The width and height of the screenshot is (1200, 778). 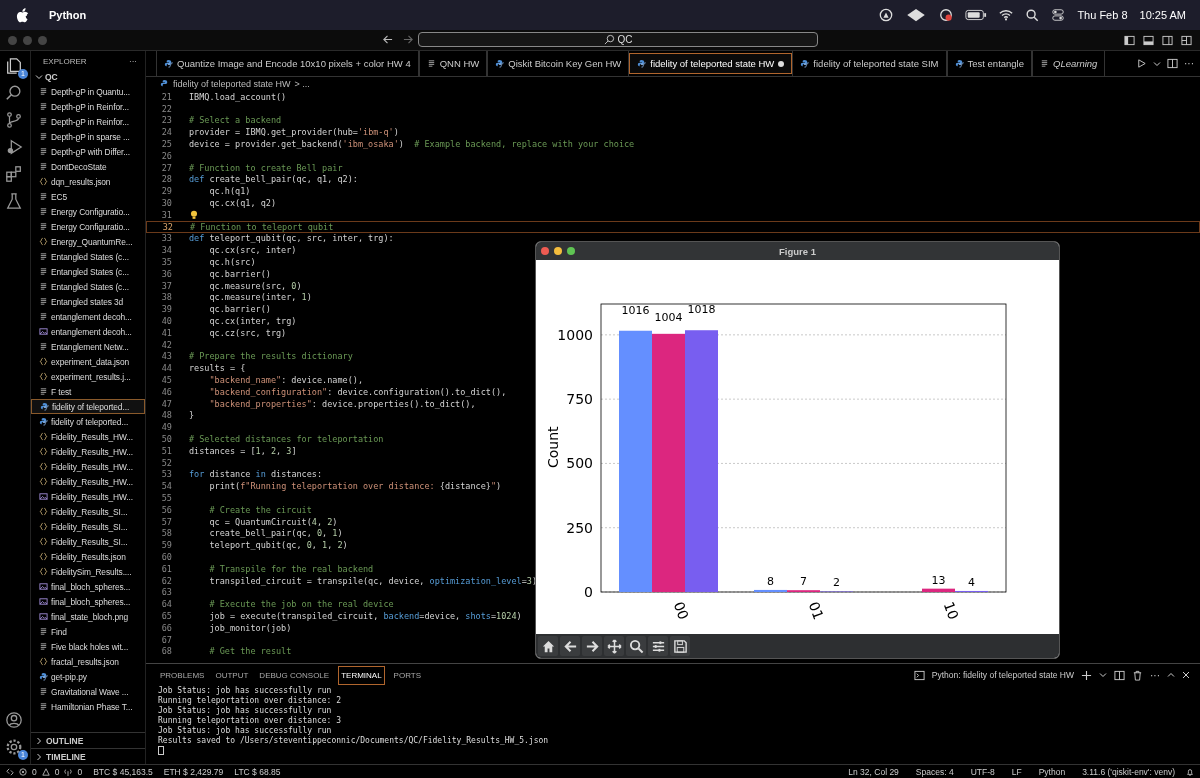 I want to click on pan-button, so click(x=614, y=646).